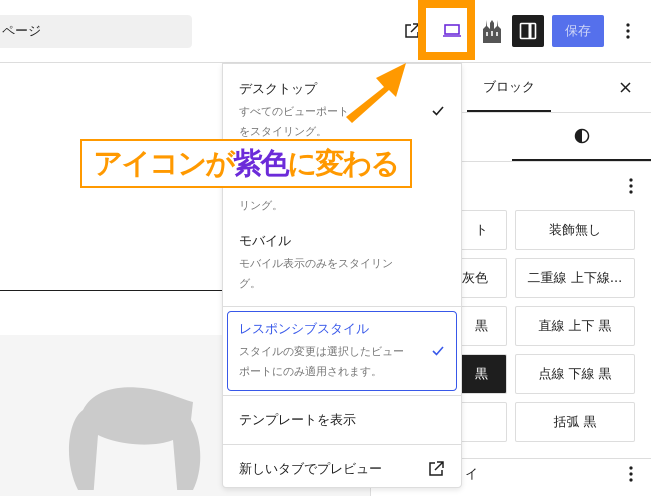 The width and height of the screenshot is (651, 496). What do you see at coordinates (575, 326) in the screenshot?
I see `style-variation-button: 直線 上下 黒` at bounding box center [575, 326].